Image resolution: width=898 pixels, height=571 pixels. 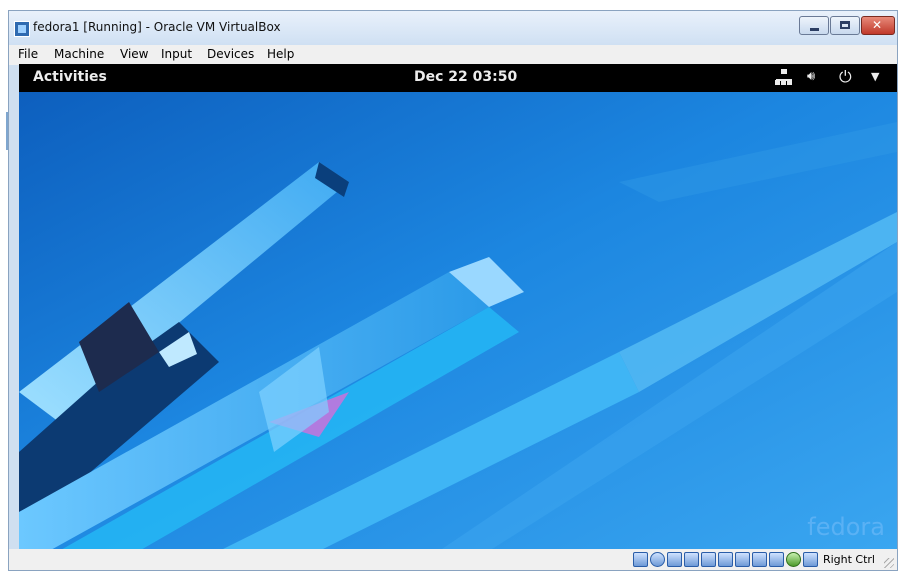 I want to click on host-desktop-edge, so click(x=4, y=285).